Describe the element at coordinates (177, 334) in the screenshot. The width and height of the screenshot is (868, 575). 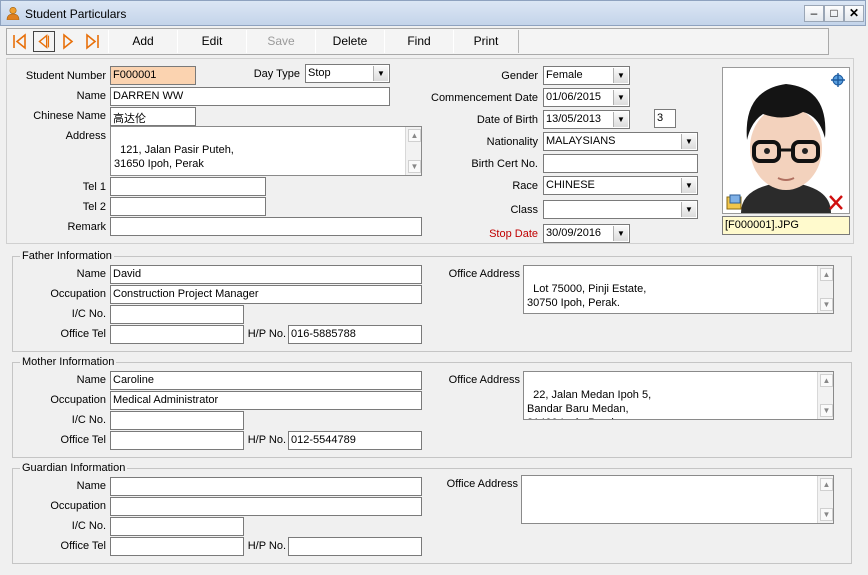
I see `father-office-tel-field` at that location.